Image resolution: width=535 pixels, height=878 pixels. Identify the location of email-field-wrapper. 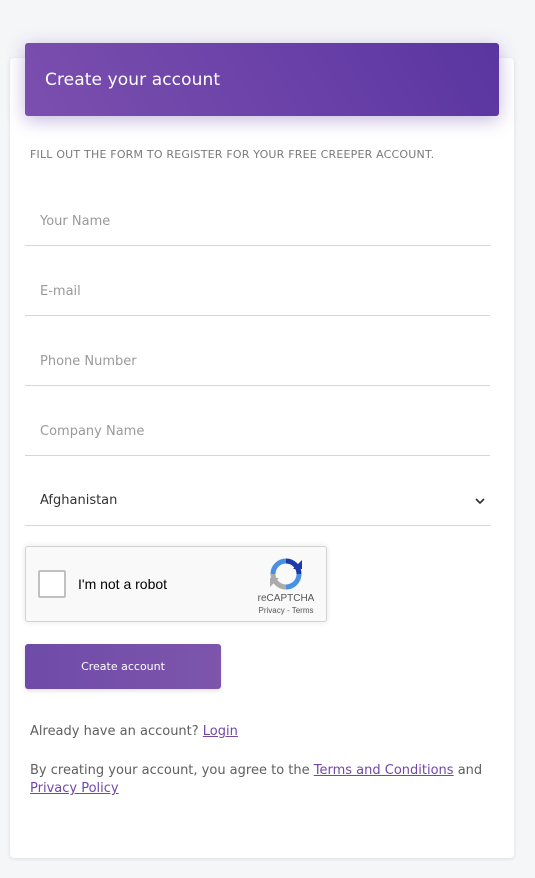
(257, 291).